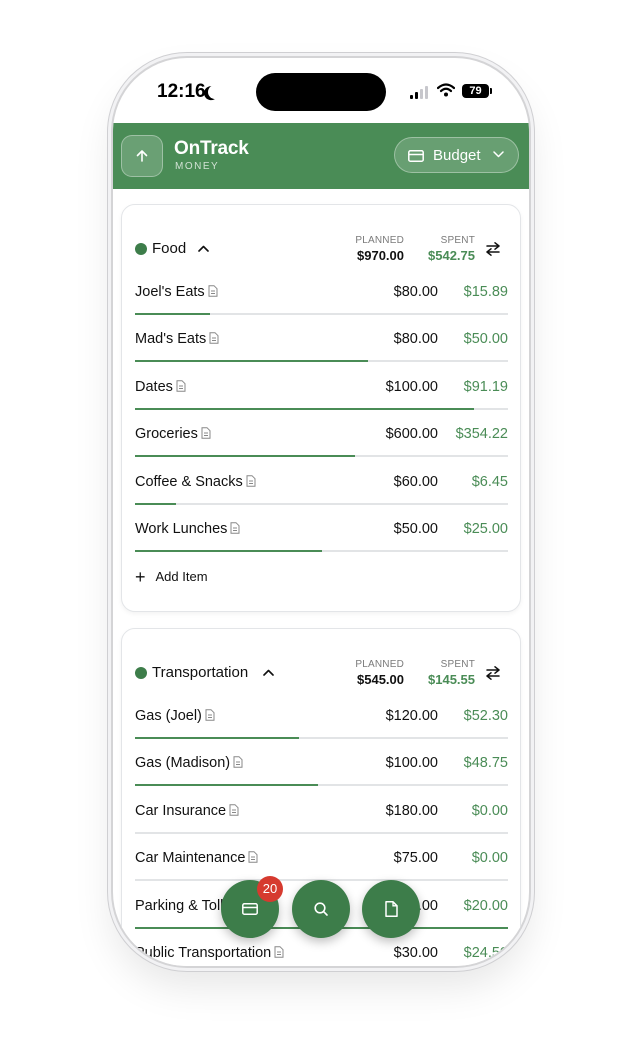 The image size is (640, 1041). I want to click on item-spent: $48.75, so click(485, 763).